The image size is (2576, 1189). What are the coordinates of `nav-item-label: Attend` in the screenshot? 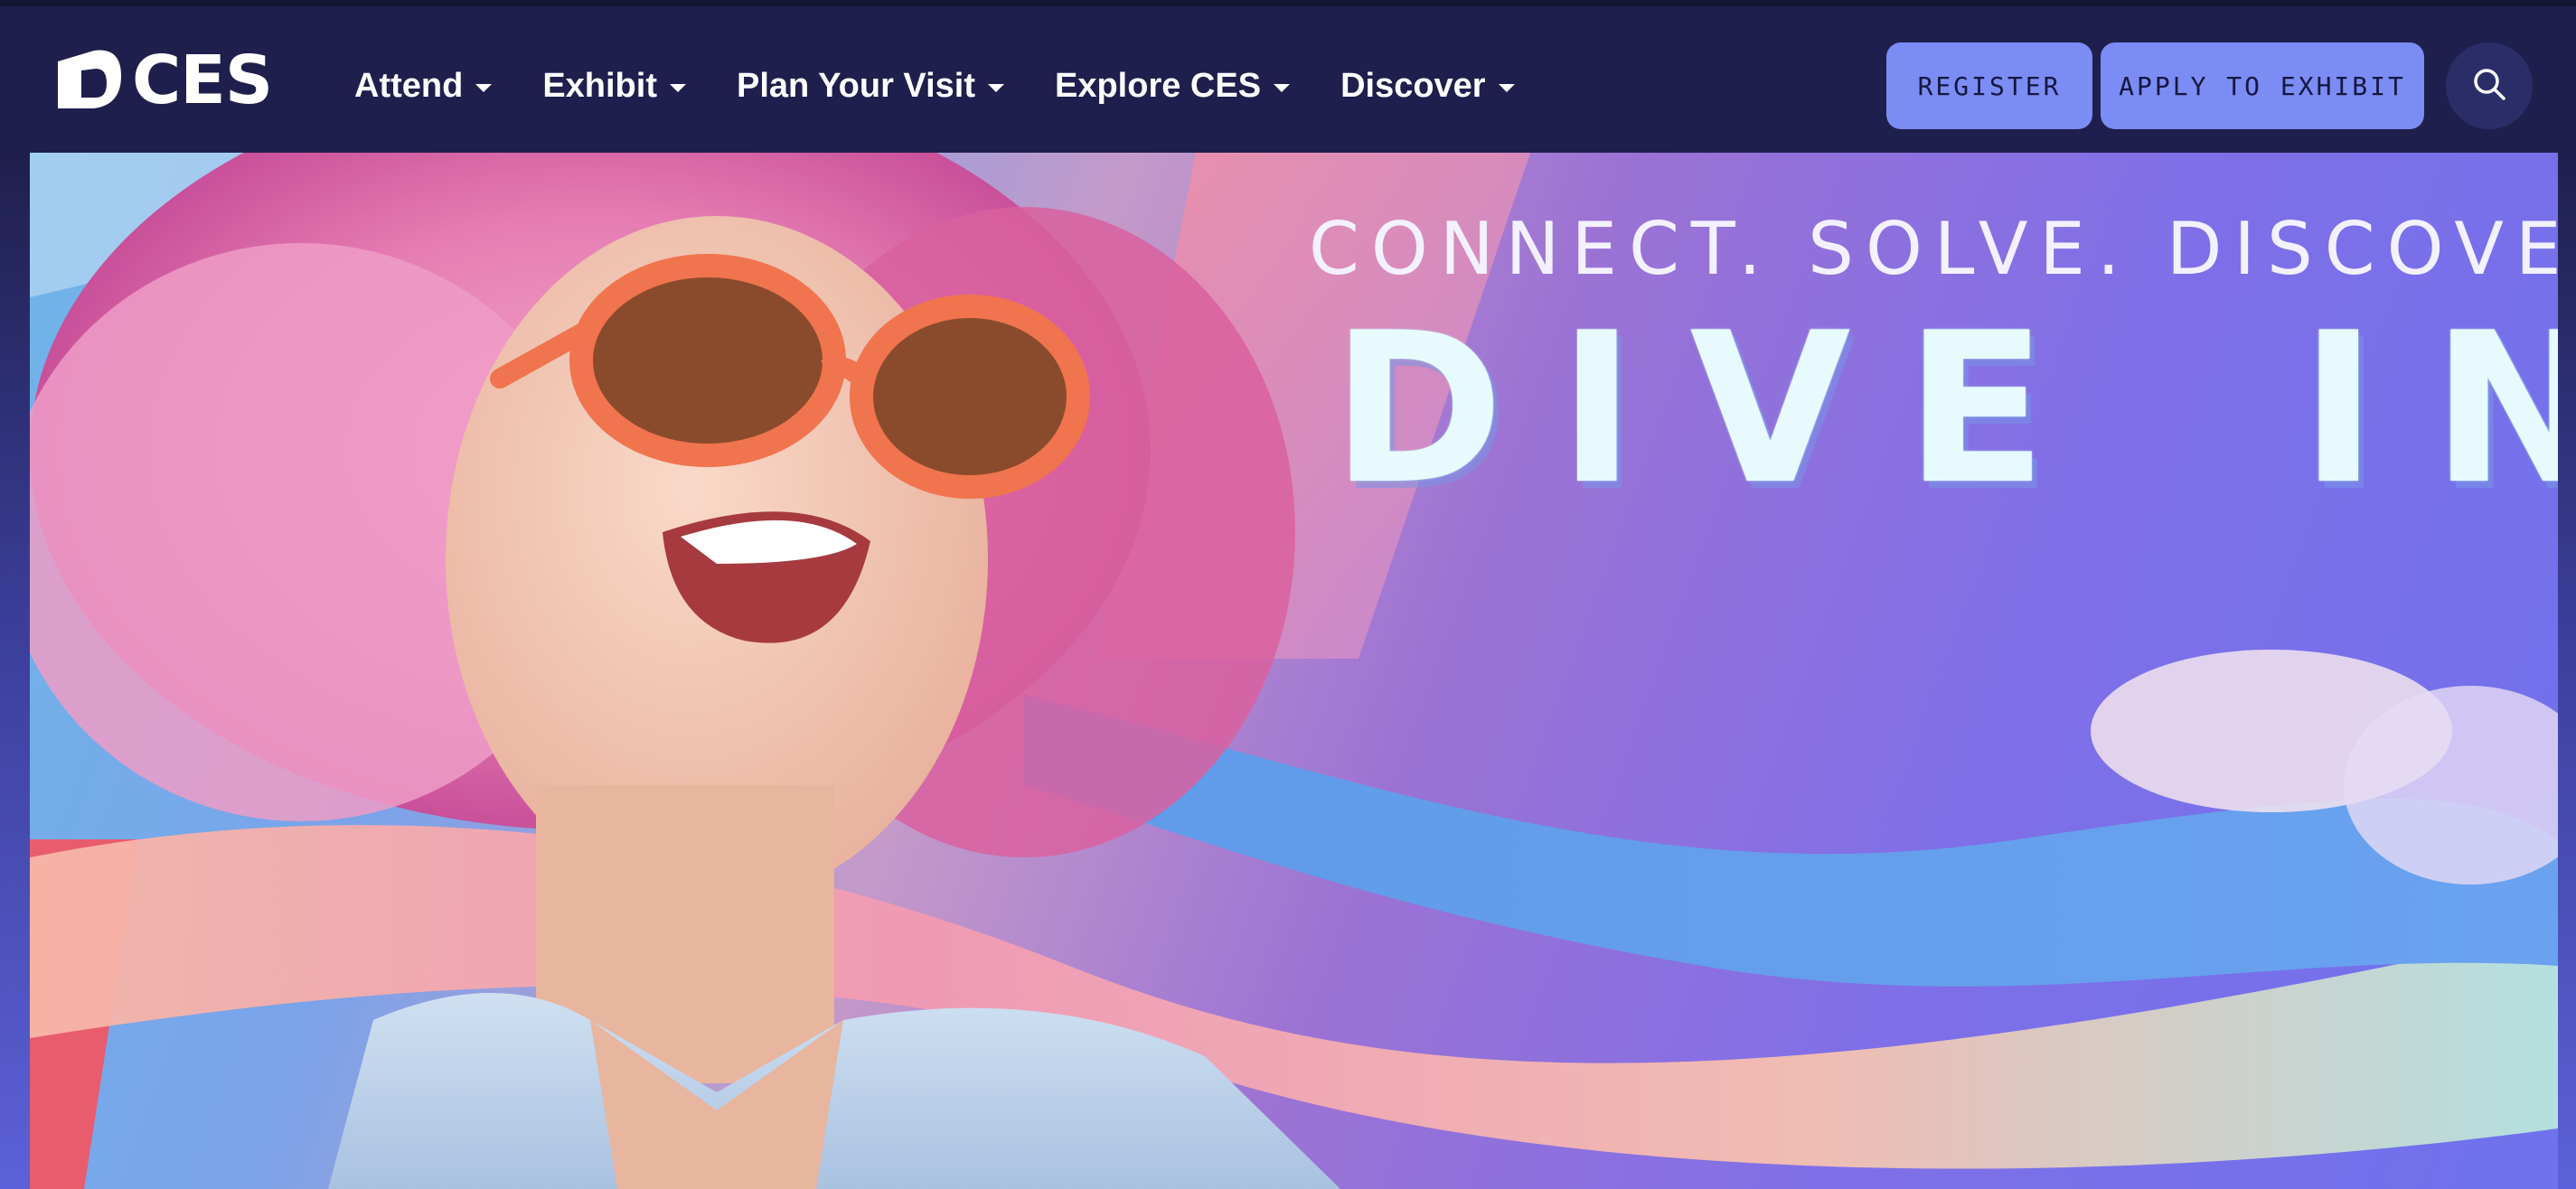 It's located at (409, 85).